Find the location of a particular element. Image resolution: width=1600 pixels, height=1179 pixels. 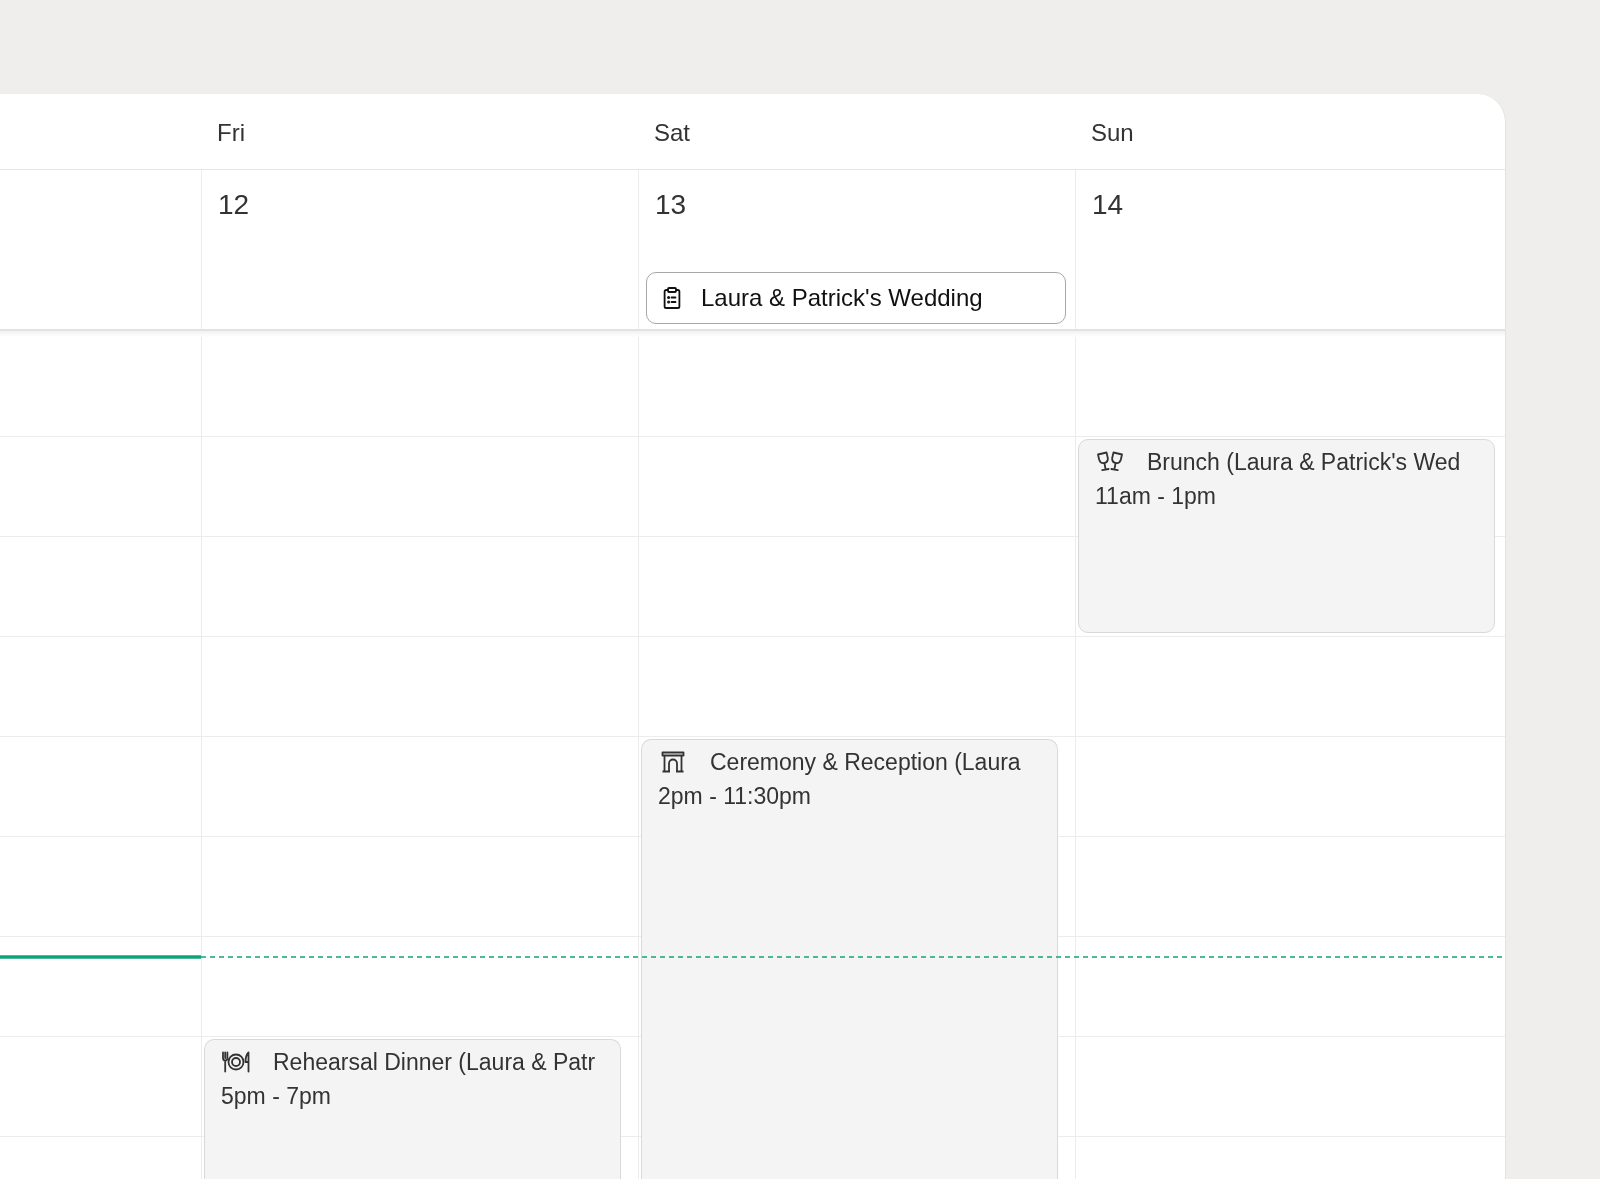

day-name: Sun is located at coordinates (1112, 132).